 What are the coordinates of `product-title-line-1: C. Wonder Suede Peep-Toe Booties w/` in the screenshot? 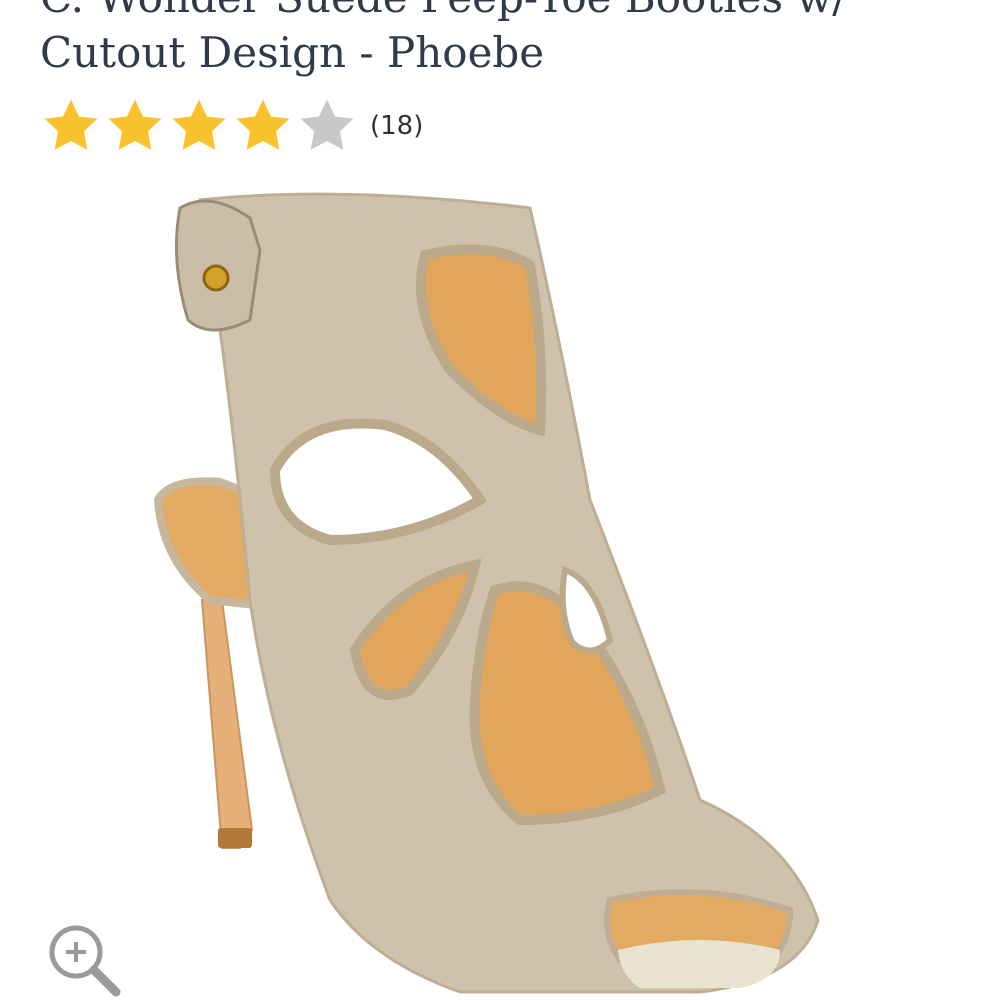 It's located at (510, 12).